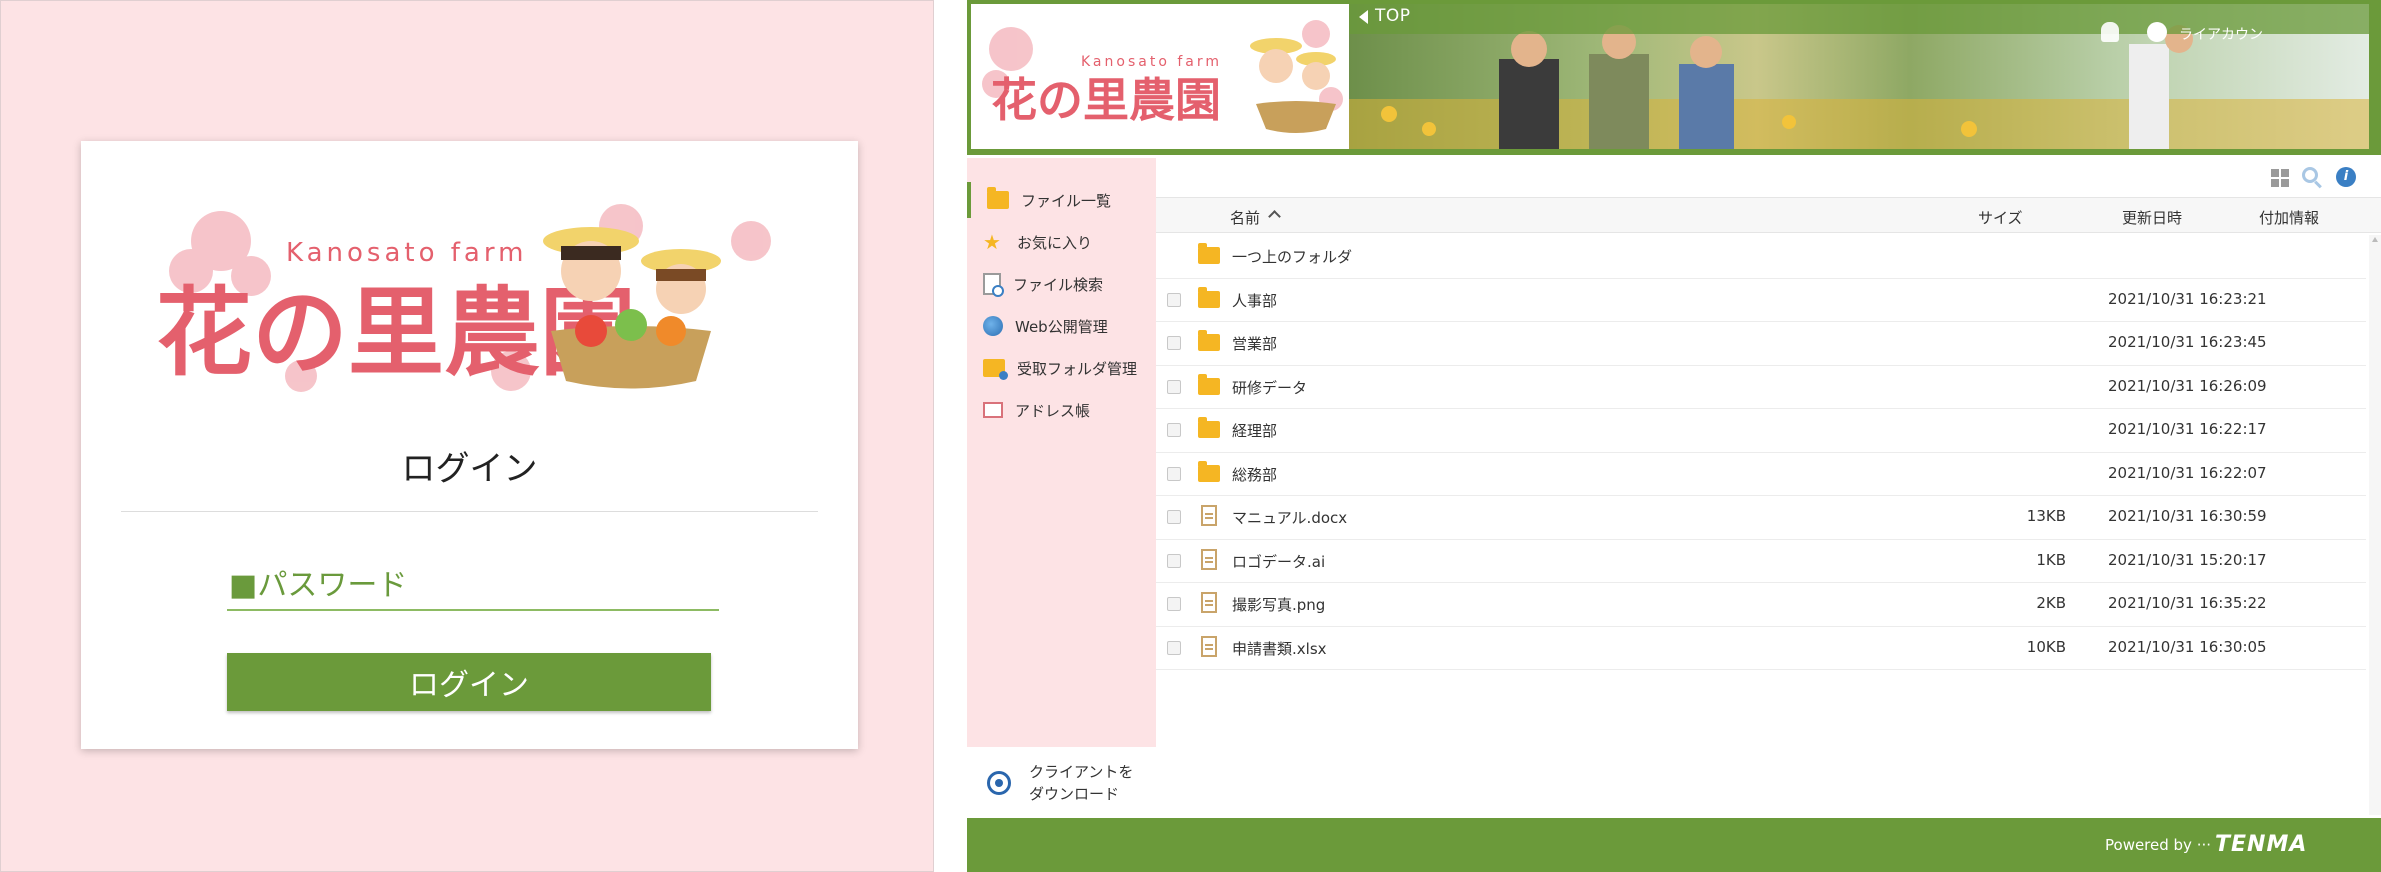 Image resolution: width=2381 pixels, height=872 pixels. What do you see at coordinates (1761, 561) in the screenshot?
I see `table-row: ロゴデータ.ai 1KB 2021/10/31 15:20:17` at bounding box center [1761, 561].